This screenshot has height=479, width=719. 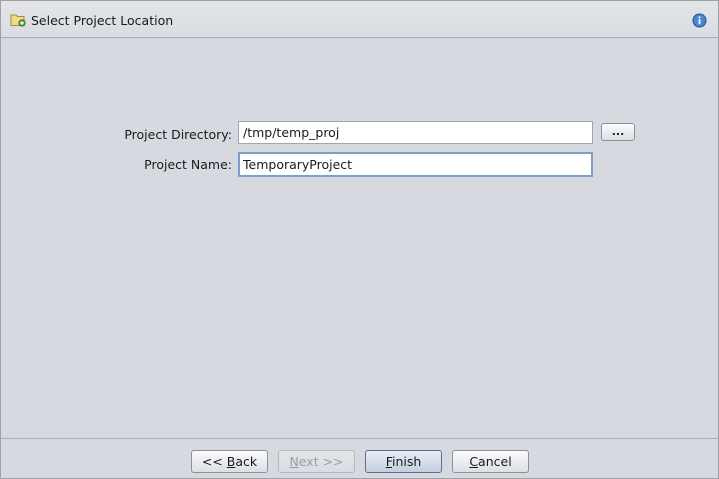 I want to click on project-directory-field, so click(x=415, y=132).